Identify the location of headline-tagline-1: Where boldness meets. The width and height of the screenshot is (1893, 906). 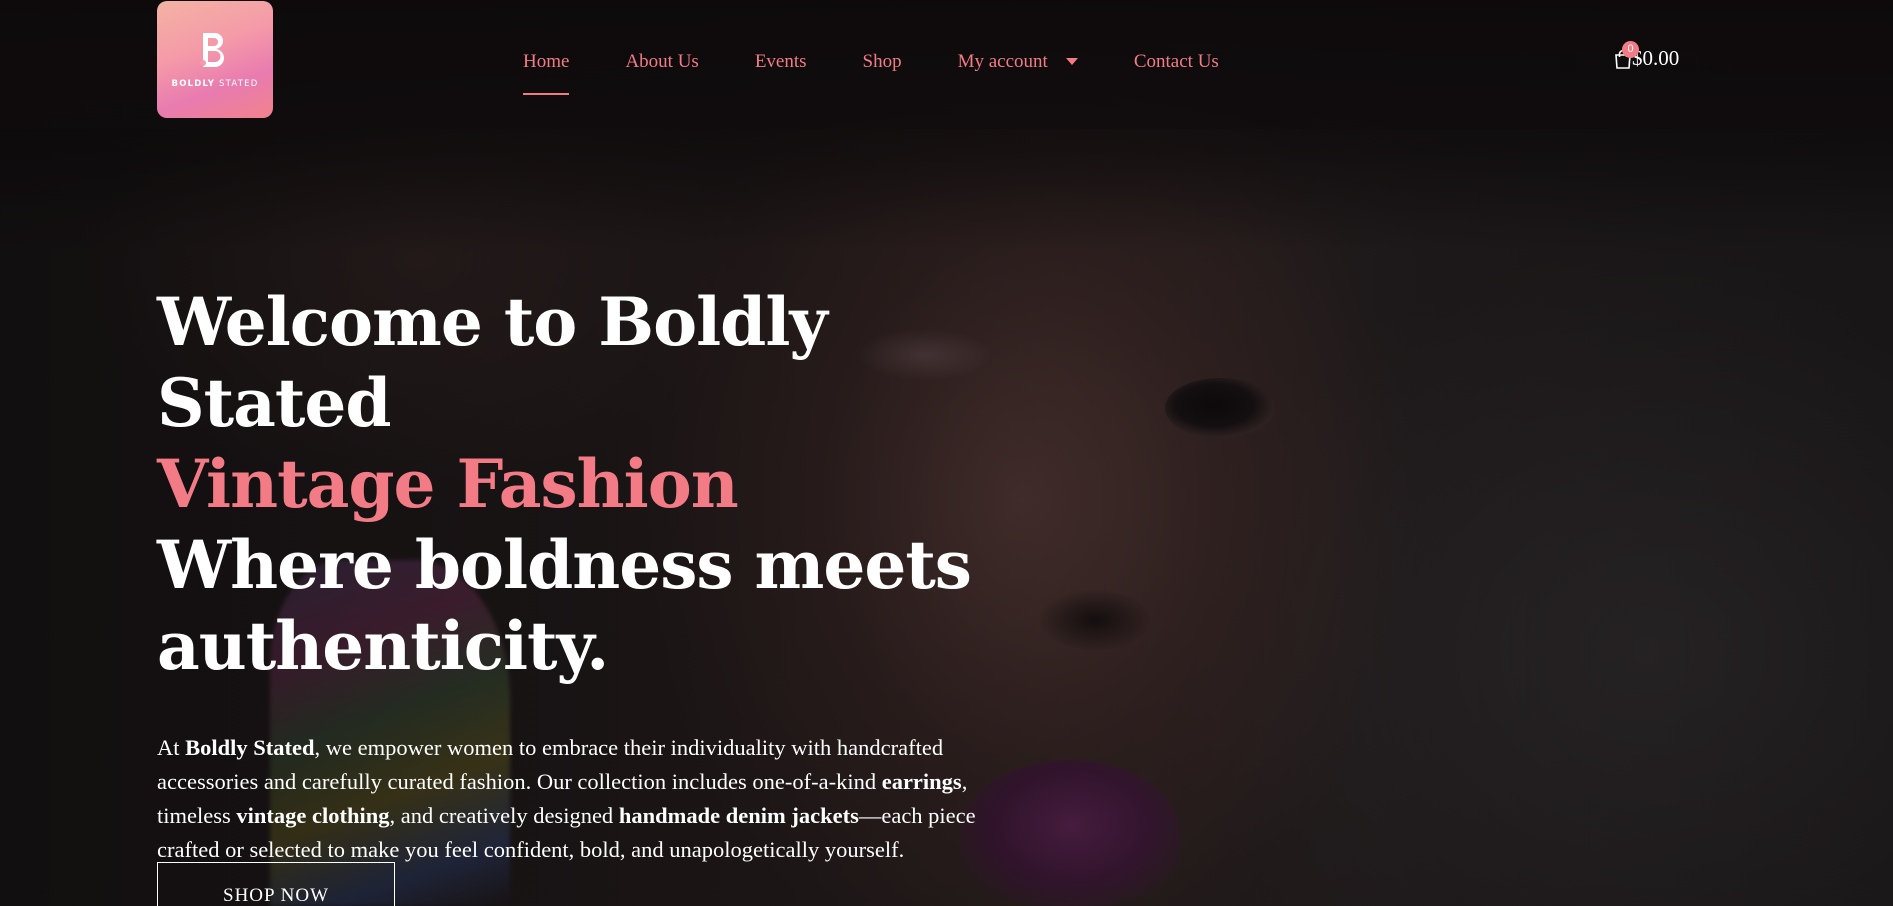
(564, 565).